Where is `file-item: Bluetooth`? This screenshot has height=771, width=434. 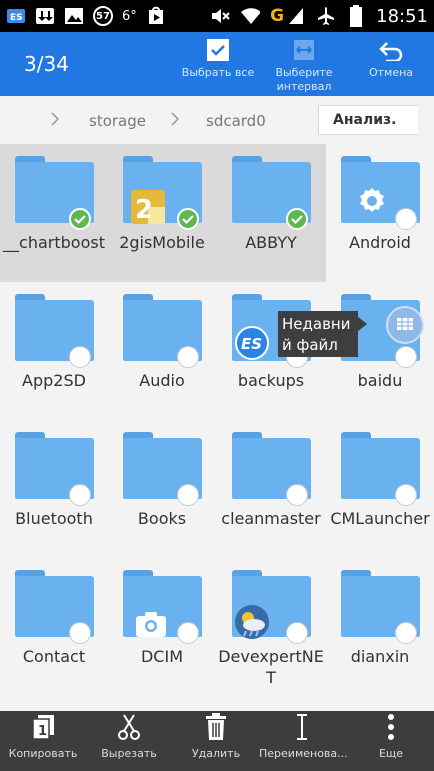 file-item: Bluetooth is located at coordinates (54, 488).